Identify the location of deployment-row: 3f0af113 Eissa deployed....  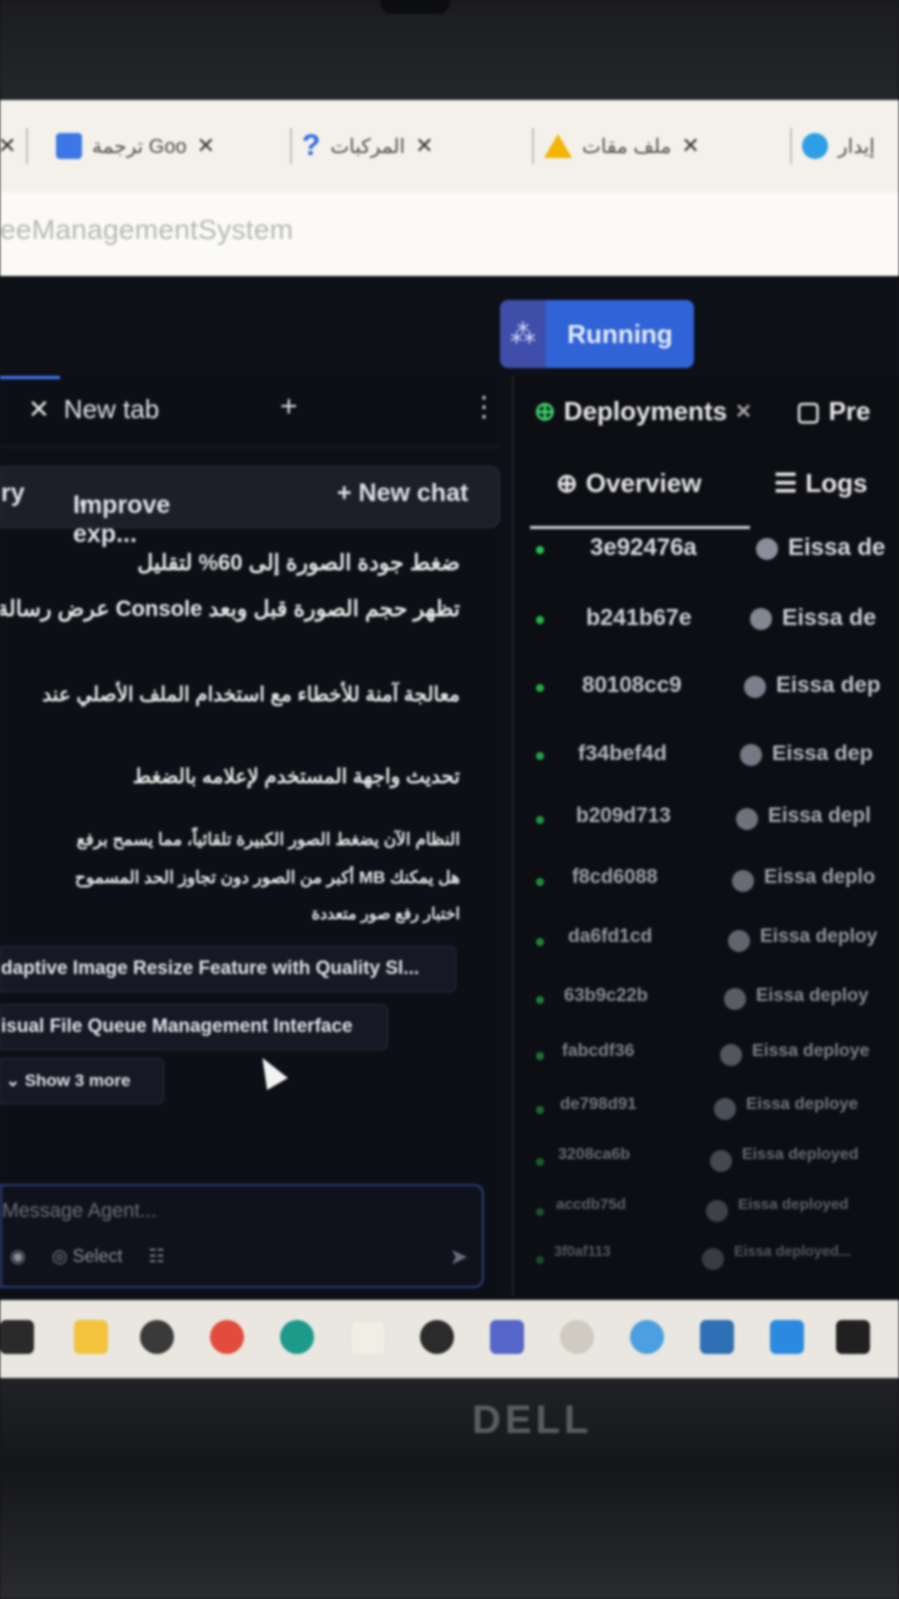
(706, 1259).